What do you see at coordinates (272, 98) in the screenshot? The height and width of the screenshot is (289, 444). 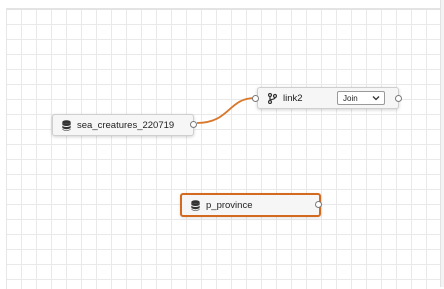 I see `branch-merge-icon` at bounding box center [272, 98].